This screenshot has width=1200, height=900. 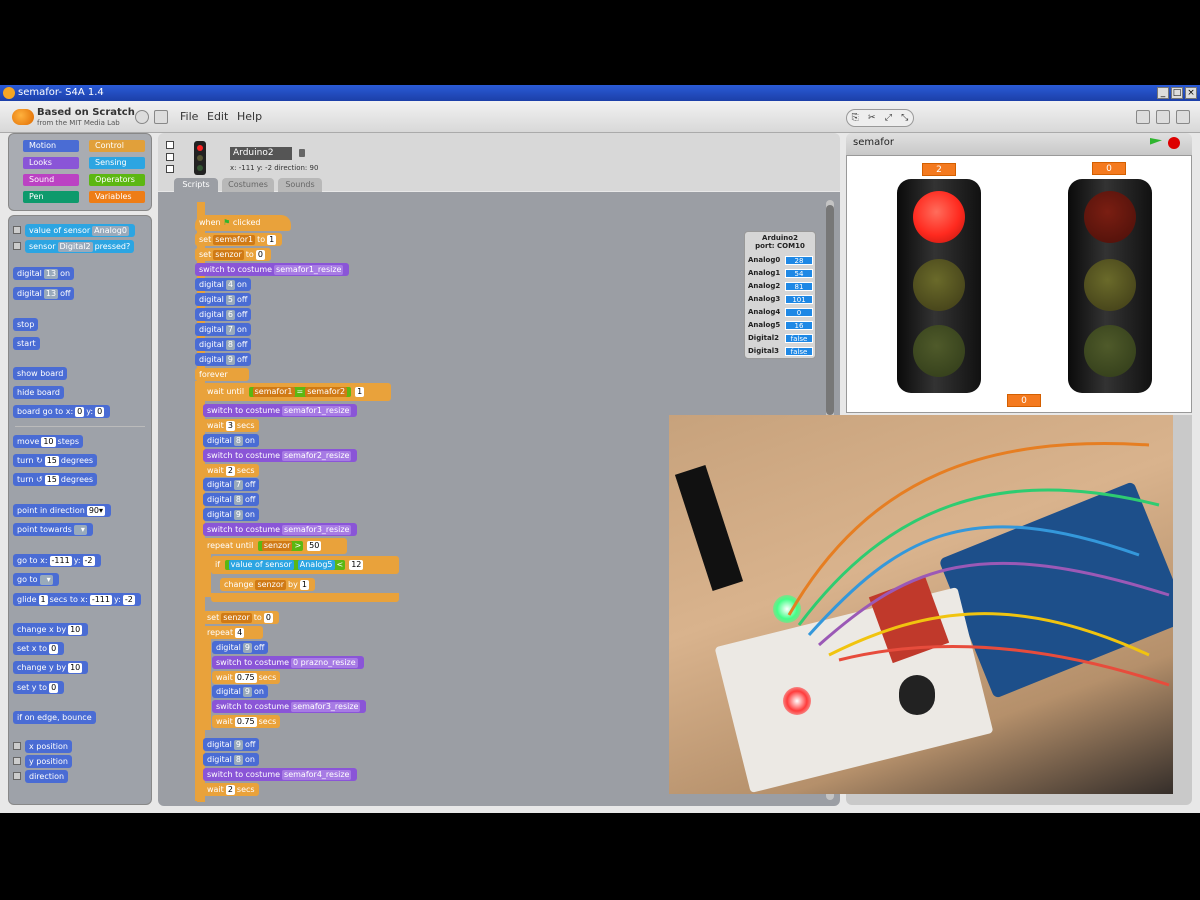 What do you see at coordinates (161, 117) in the screenshot?
I see `save-icon` at bounding box center [161, 117].